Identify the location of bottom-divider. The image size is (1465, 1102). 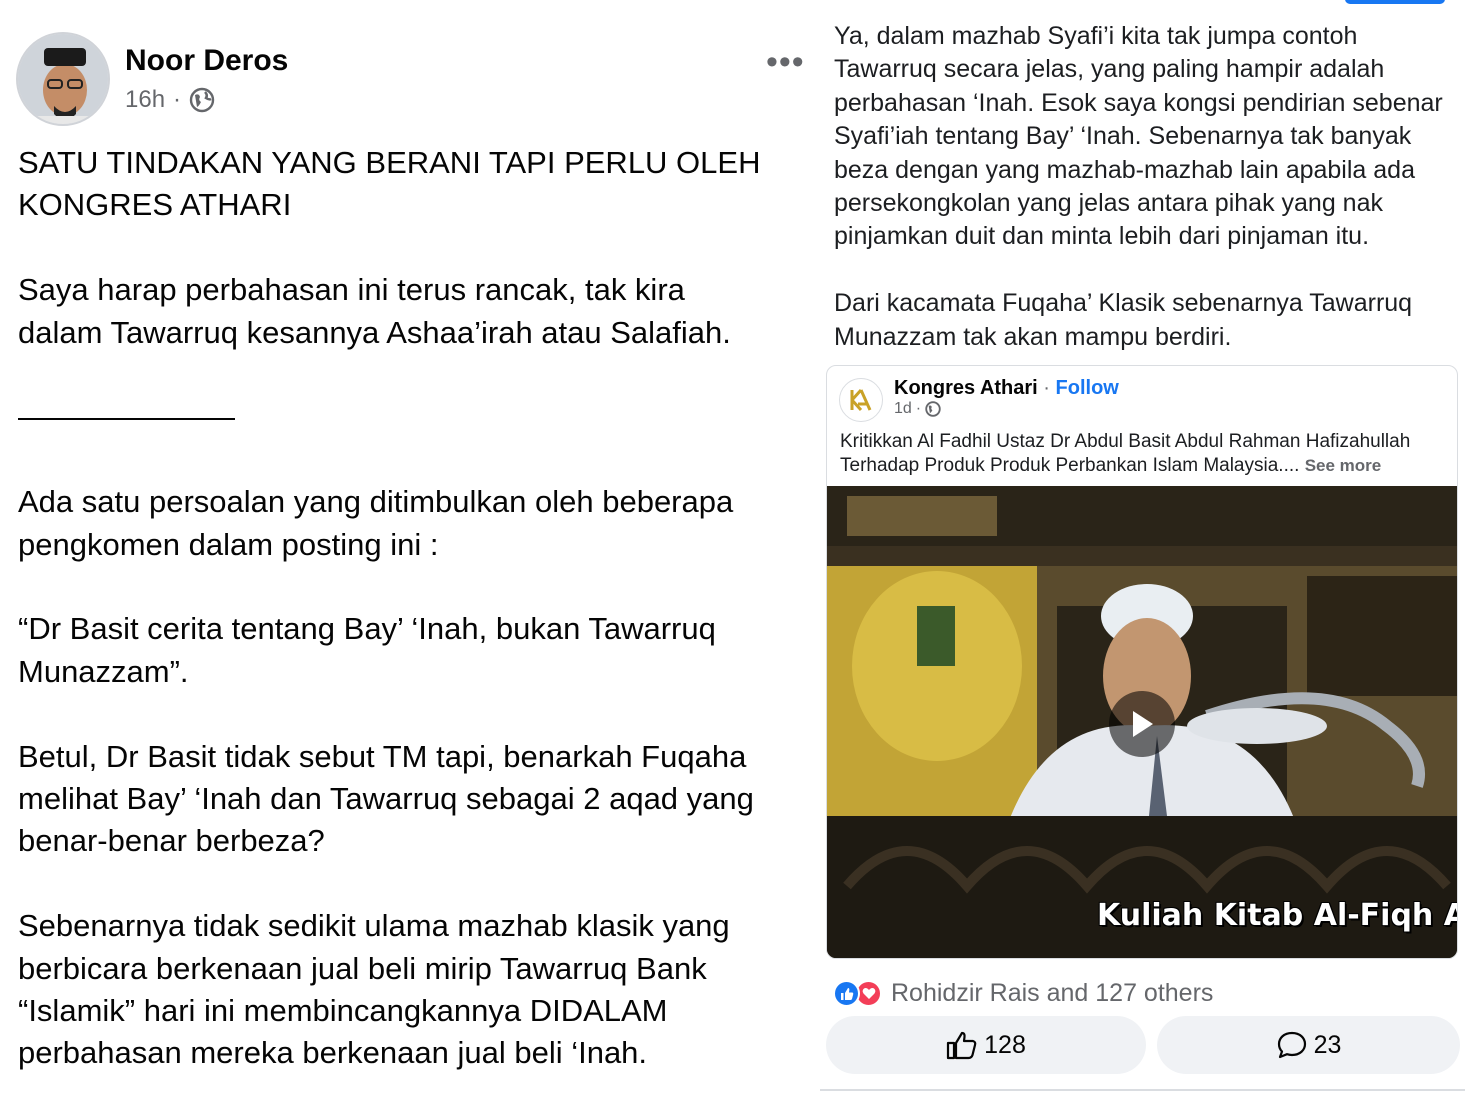
(1142, 1090).